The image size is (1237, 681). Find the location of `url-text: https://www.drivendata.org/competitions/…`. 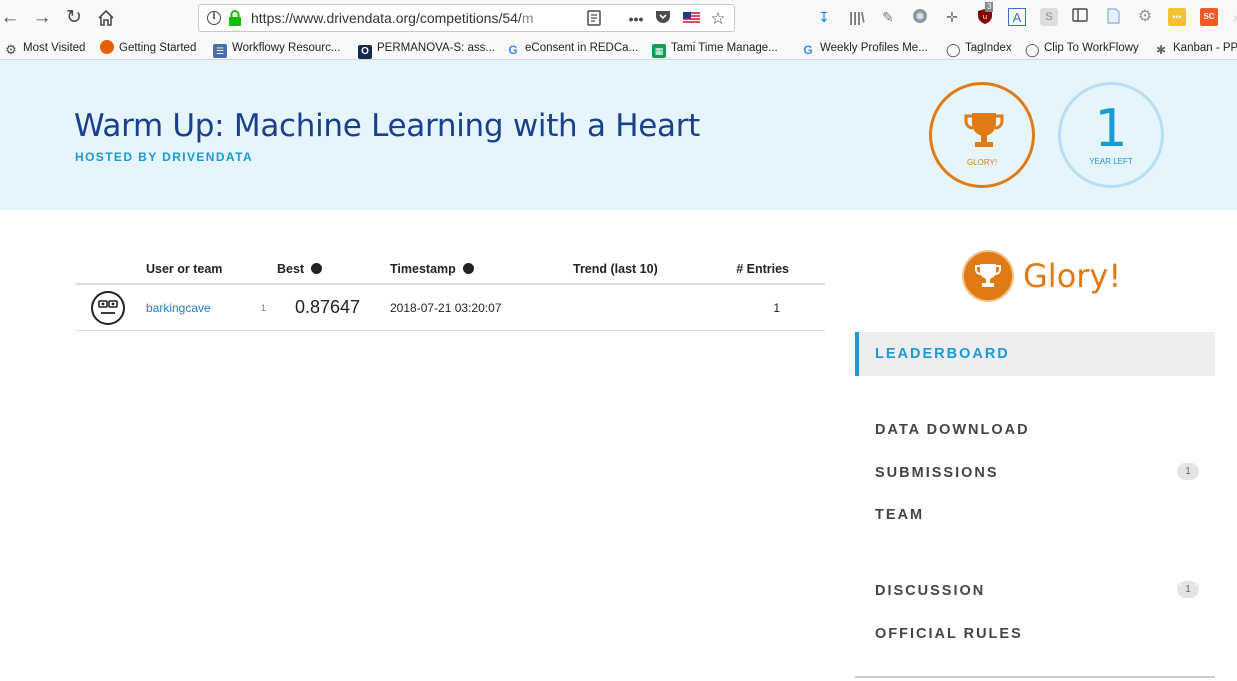

url-text: https://www.drivendata.org/competitions/… is located at coordinates (412, 18).